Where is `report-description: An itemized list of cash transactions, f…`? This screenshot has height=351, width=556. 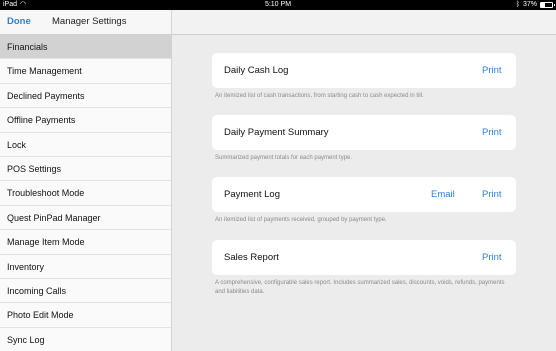
report-description: An itemized list of cash transactions, f… is located at coordinates (319, 96).